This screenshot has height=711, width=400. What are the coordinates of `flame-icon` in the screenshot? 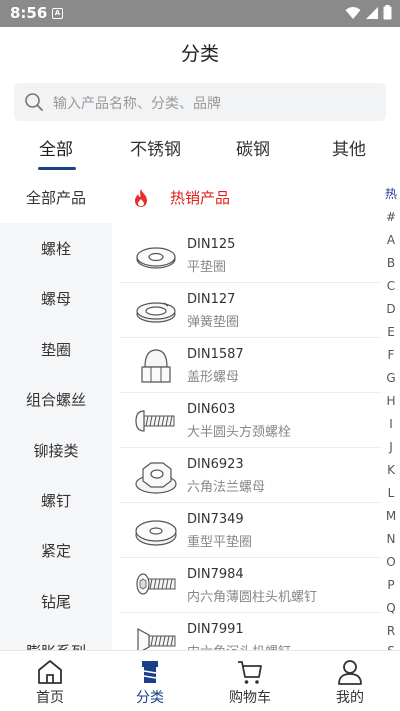 It's located at (141, 197).